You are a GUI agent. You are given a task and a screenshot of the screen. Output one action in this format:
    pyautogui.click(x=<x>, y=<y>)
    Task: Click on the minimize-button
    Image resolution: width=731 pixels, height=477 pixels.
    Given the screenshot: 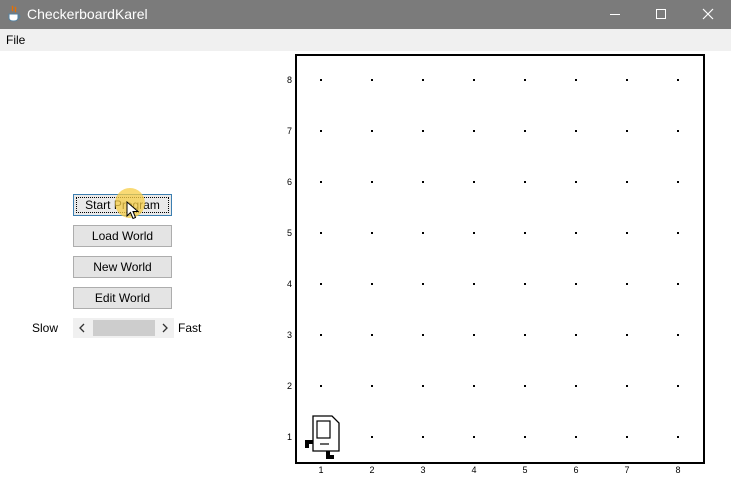 What is the action you would take?
    pyautogui.click(x=615, y=14)
    